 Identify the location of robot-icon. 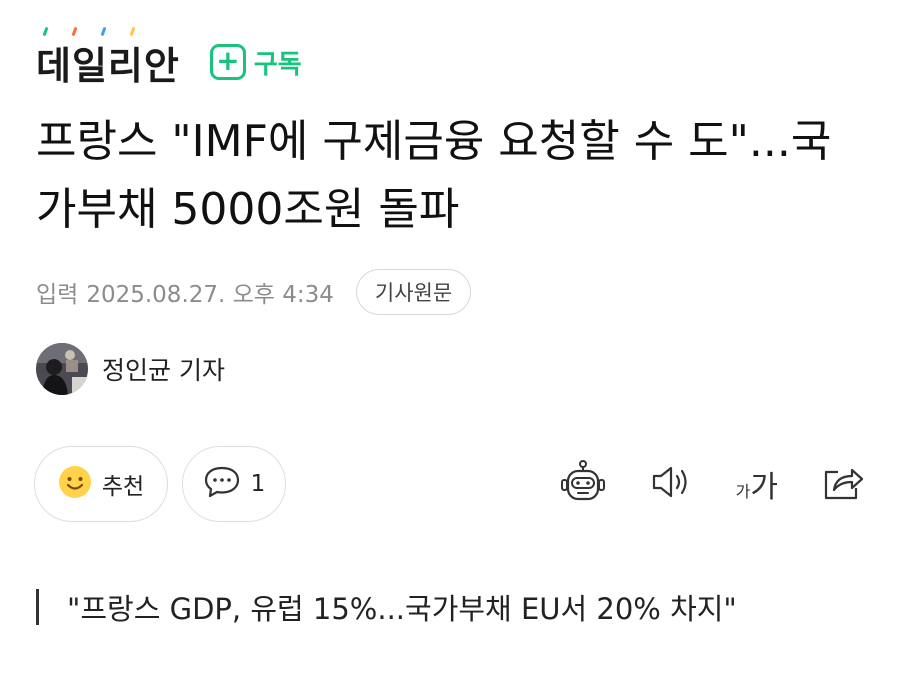
(583, 484).